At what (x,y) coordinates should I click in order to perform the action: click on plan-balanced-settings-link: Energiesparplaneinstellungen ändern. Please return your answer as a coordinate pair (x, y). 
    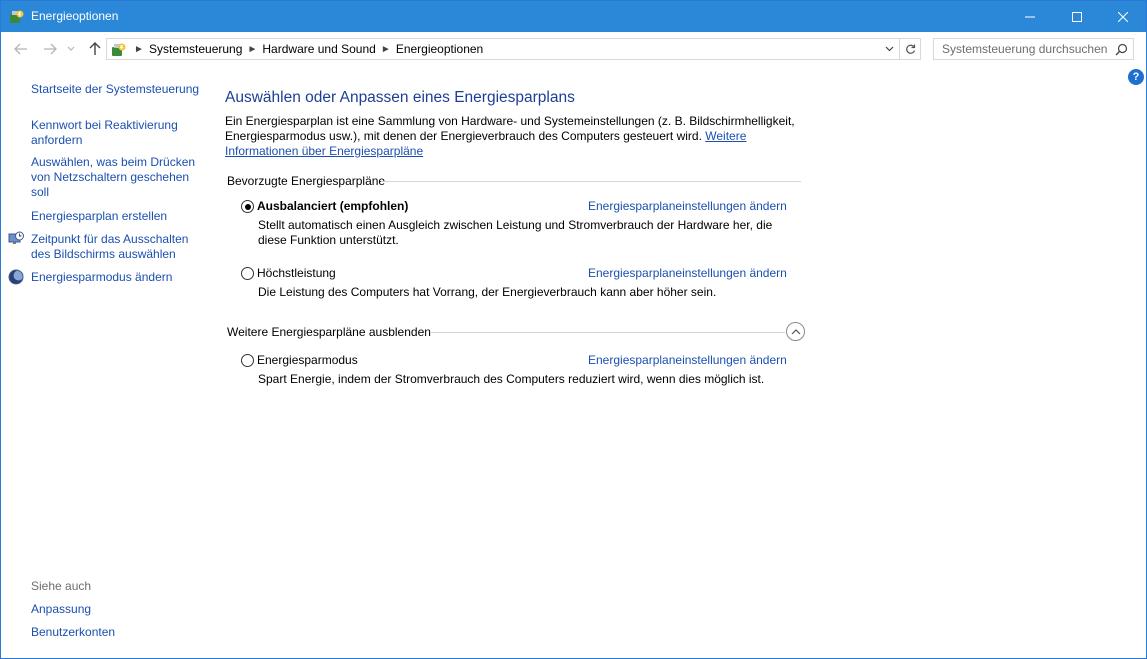
    Looking at the image, I should click on (687, 206).